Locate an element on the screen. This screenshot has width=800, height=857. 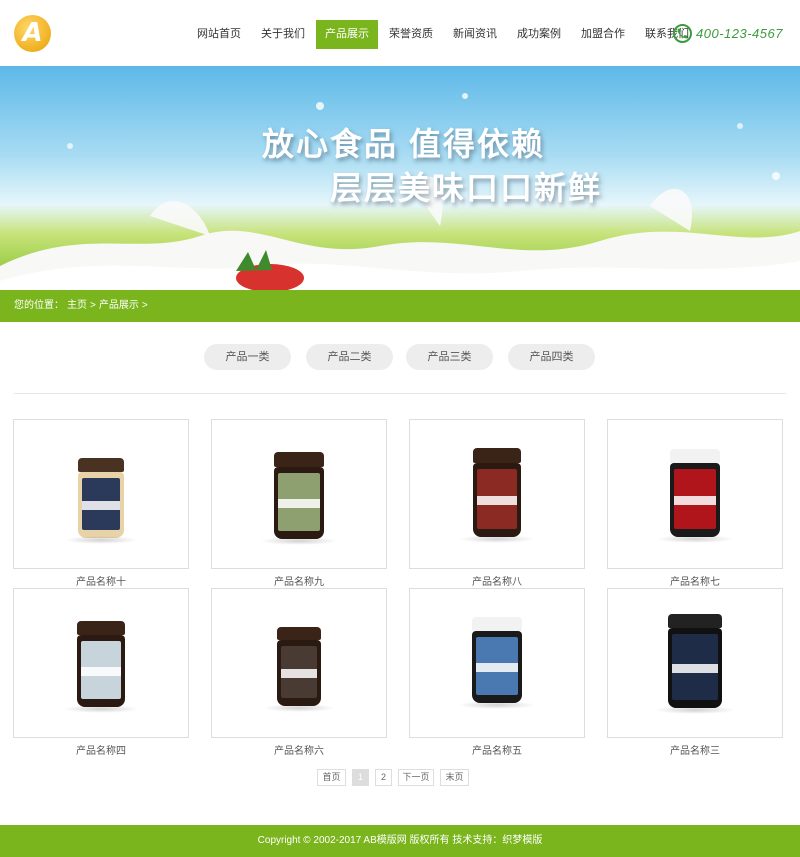
product-card: 产品名称五 is located at coordinates (497, 672).